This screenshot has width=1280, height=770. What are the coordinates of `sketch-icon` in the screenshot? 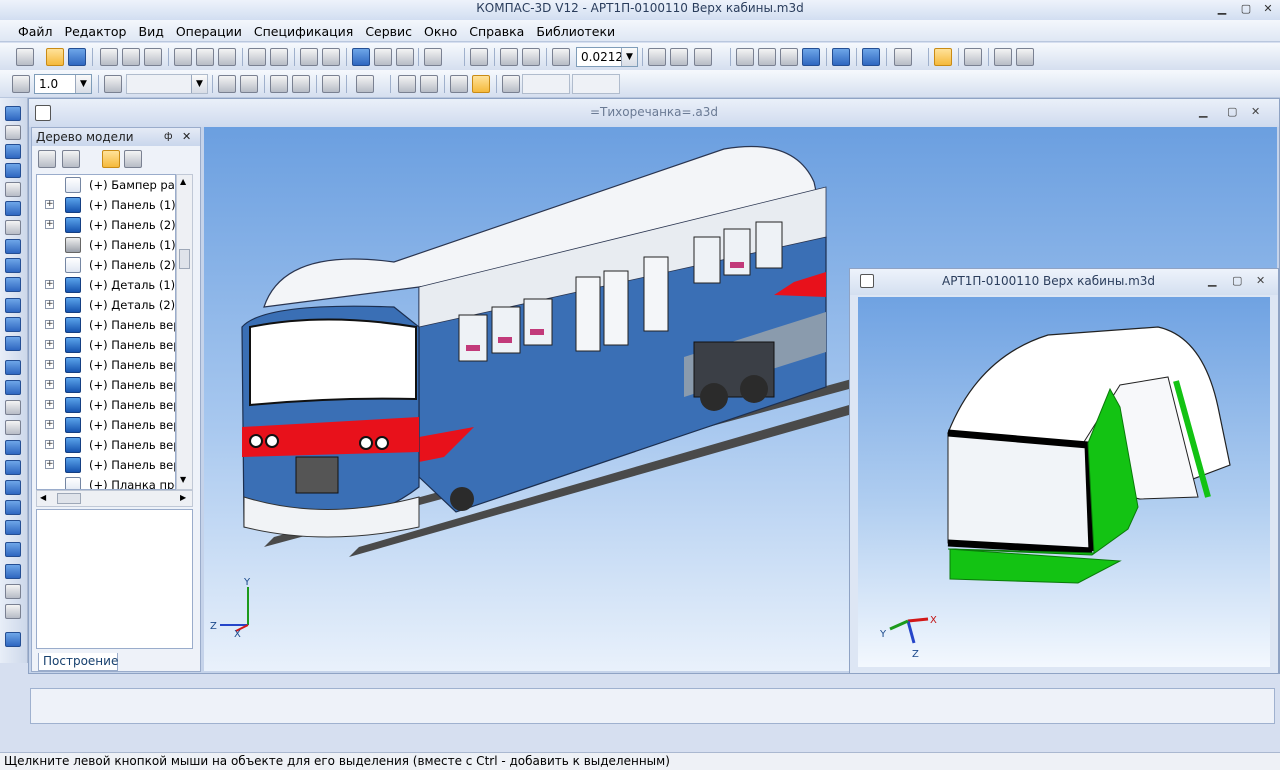 It's located at (279, 84).